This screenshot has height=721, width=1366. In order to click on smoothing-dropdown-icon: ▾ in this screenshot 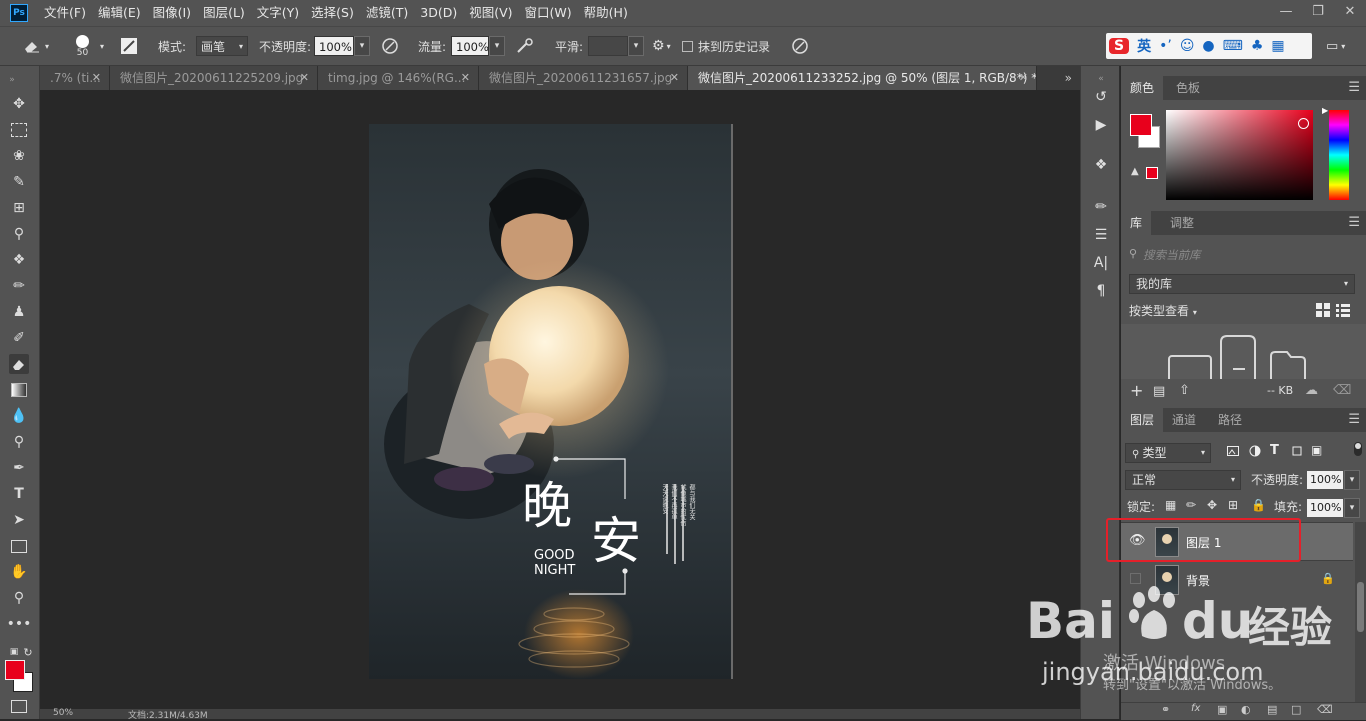, I will do `click(636, 46)`.